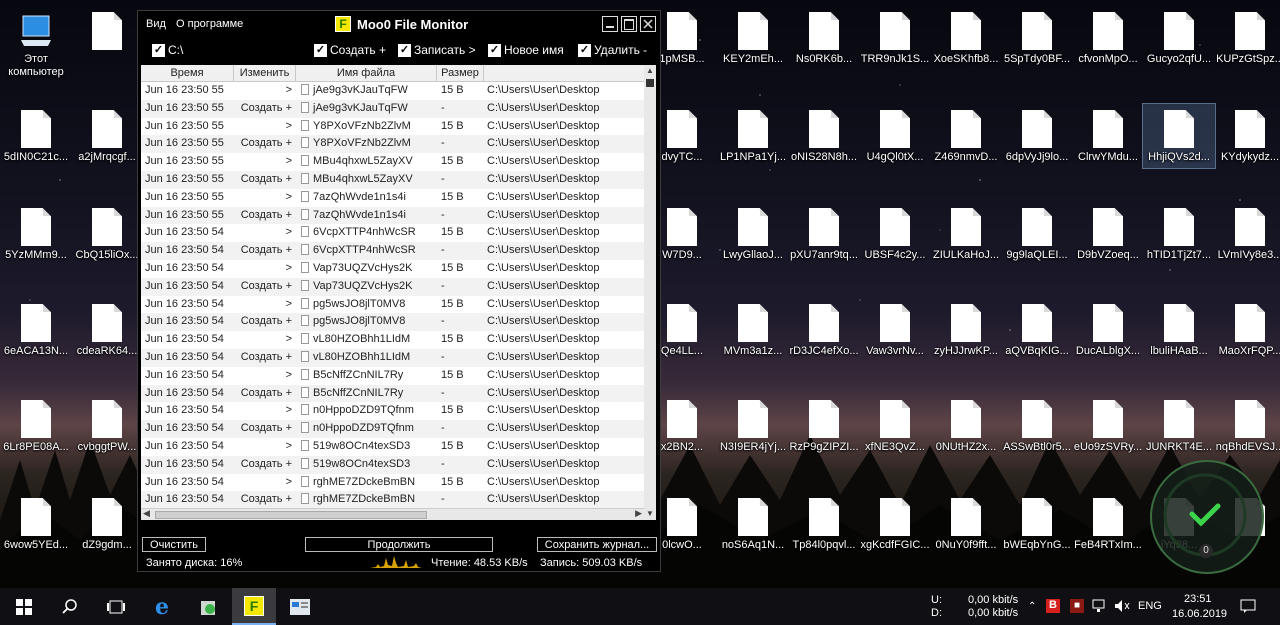 Image resolution: width=1280 pixels, height=625 pixels. Describe the element at coordinates (612, 50) in the screenshot. I see `filter-delete-checkbox: ✓ Удалить -` at that location.